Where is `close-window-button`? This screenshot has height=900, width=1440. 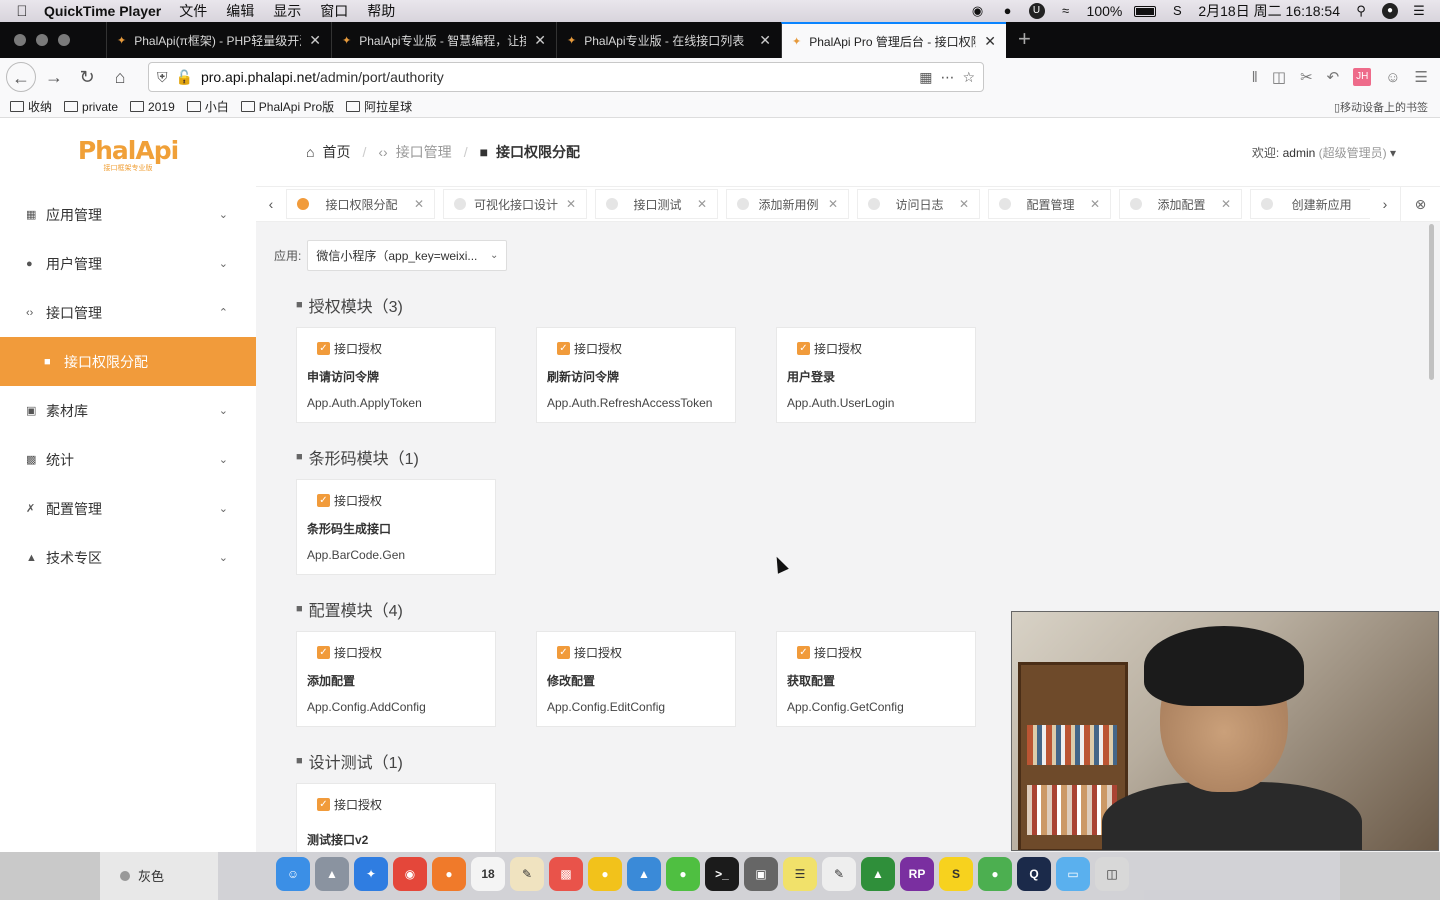
close-window-button is located at coordinates (20, 40).